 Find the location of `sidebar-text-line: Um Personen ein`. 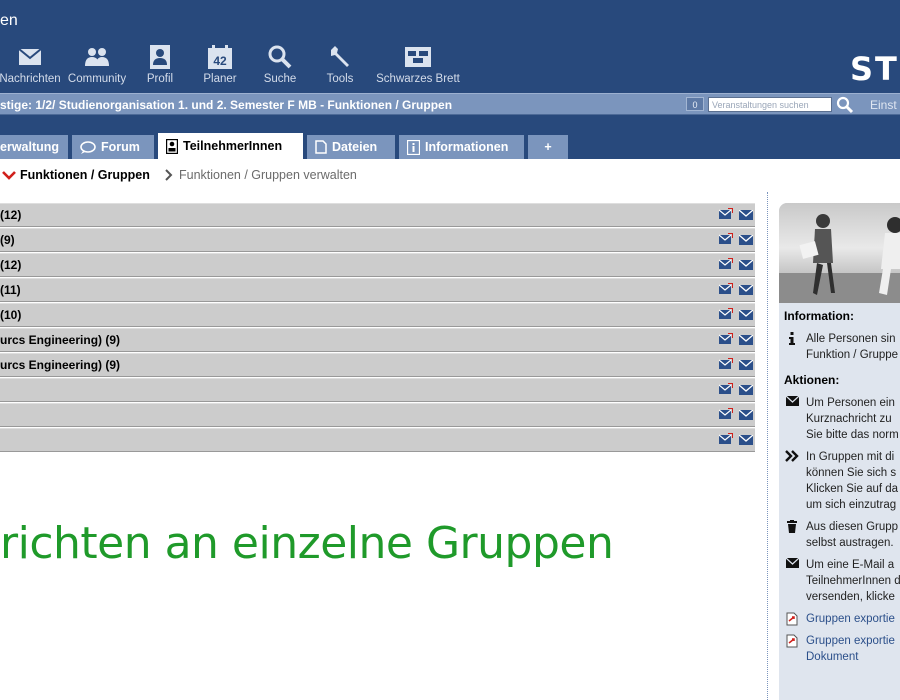

sidebar-text-line: Um Personen ein is located at coordinates (850, 403).